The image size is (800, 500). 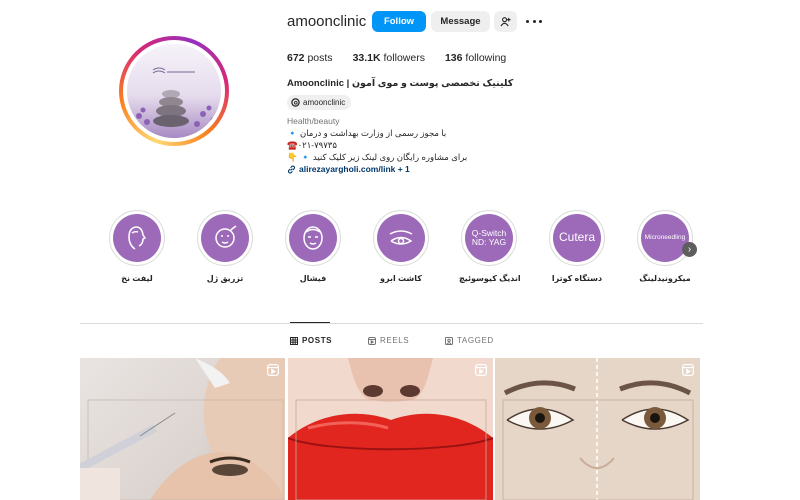 What do you see at coordinates (310, 58) in the screenshot?
I see `posts-count: 672 posts` at bounding box center [310, 58].